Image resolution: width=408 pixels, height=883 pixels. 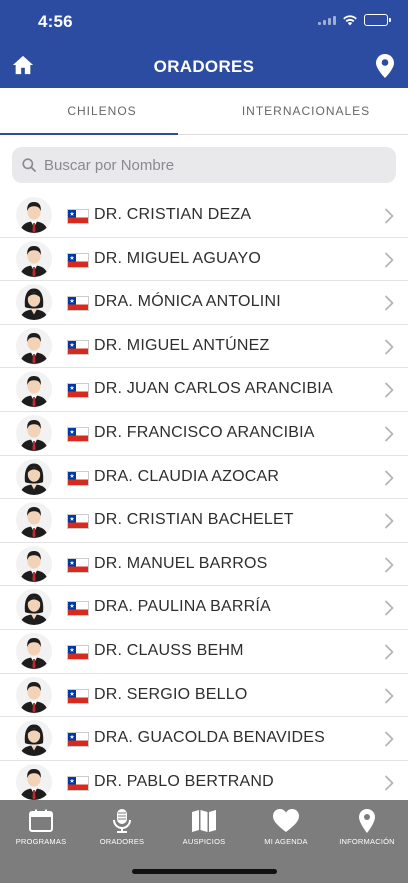 I want to click on speaker-name: DR. MIGUEL AGUAYO, so click(x=177, y=258).